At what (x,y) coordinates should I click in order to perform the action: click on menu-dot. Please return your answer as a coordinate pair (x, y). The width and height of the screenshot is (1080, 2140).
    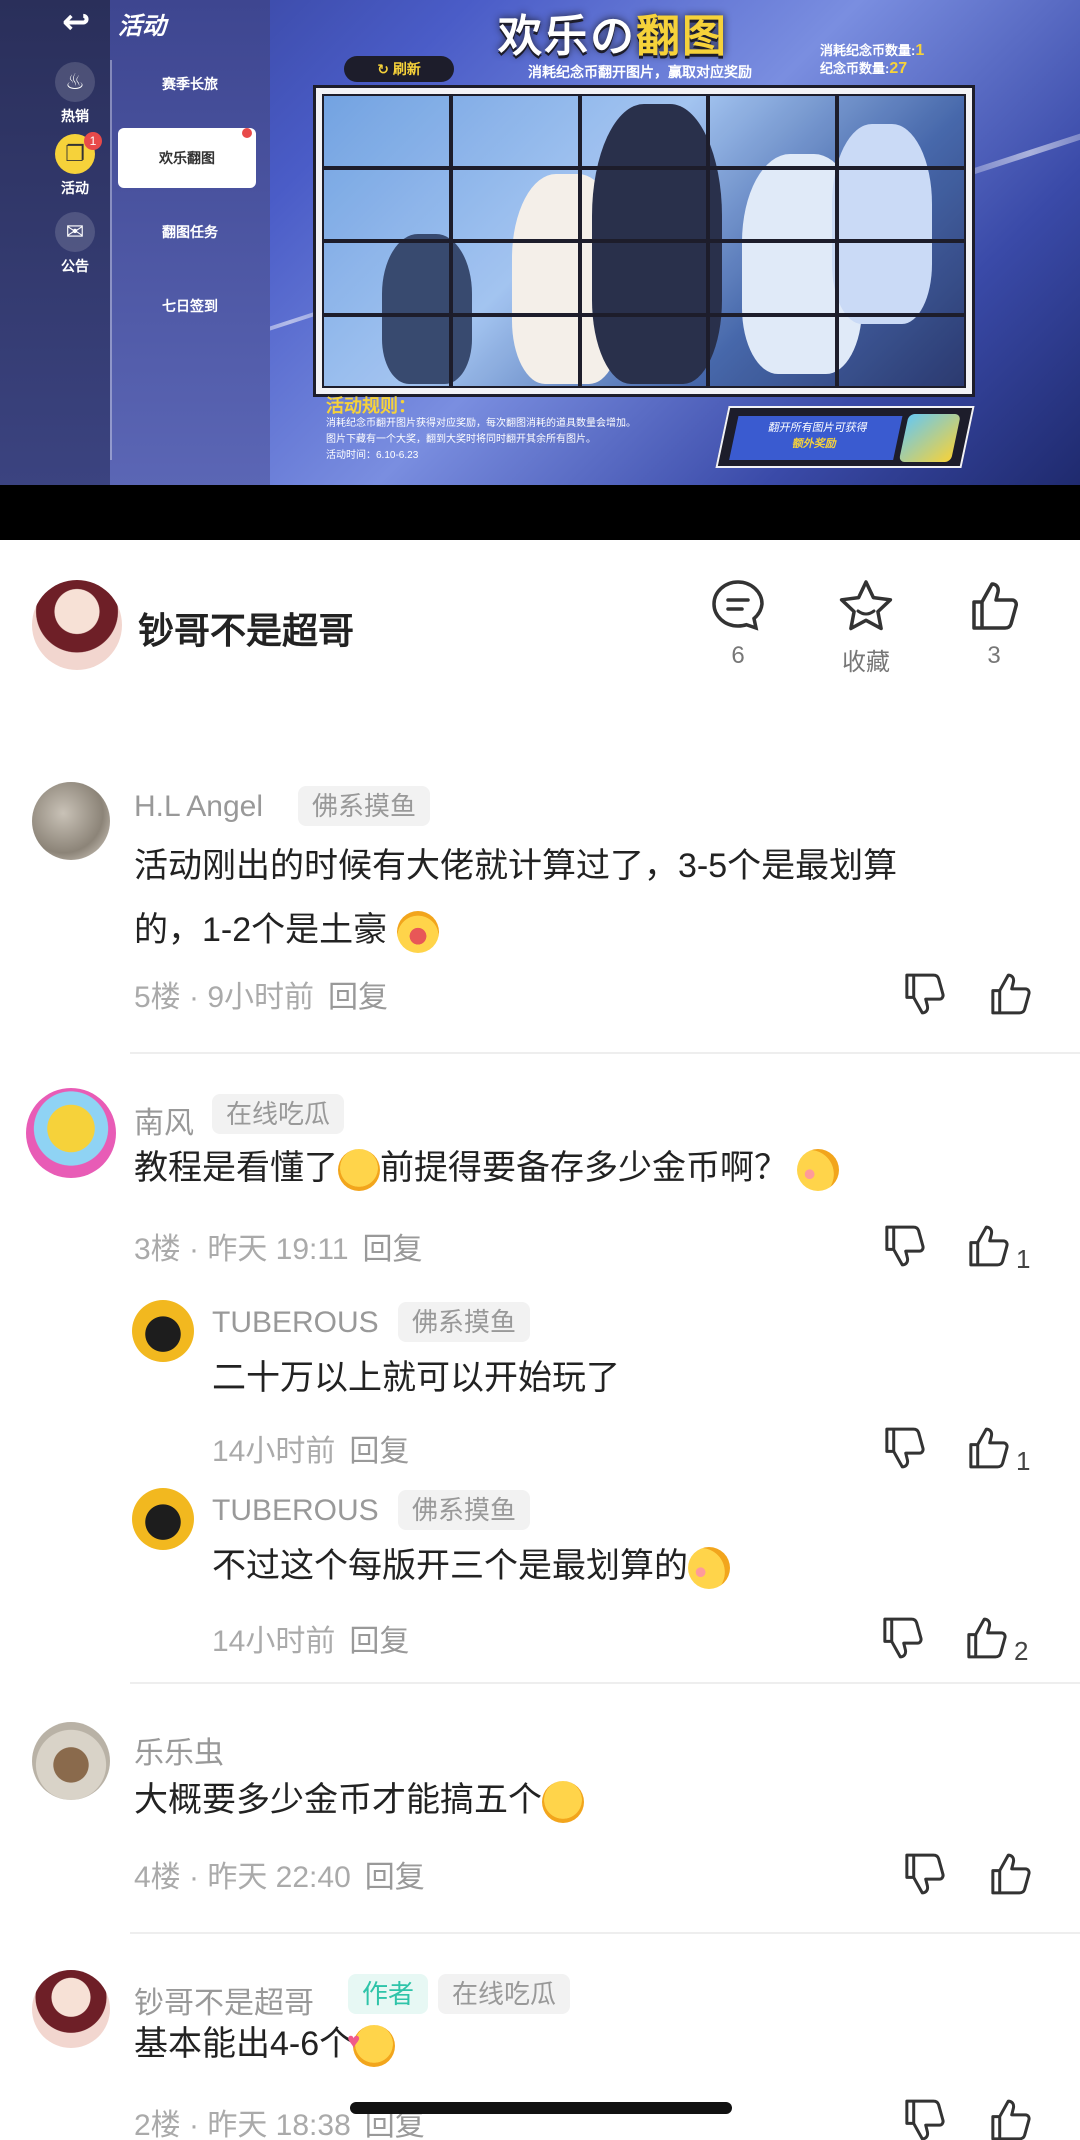
    Looking at the image, I should click on (247, 133).